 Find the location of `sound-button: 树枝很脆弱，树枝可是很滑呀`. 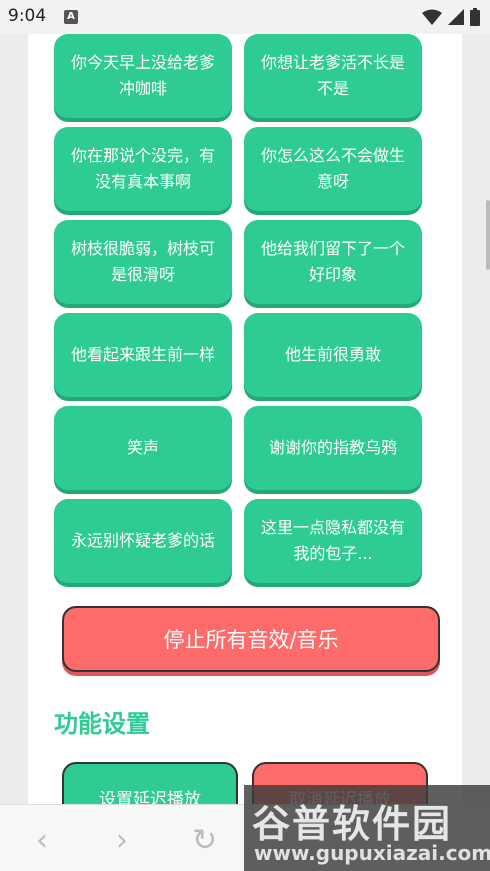

sound-button: 树枝很脆弱，树枝可是很滑呀 is located at coordinates (143, 262).